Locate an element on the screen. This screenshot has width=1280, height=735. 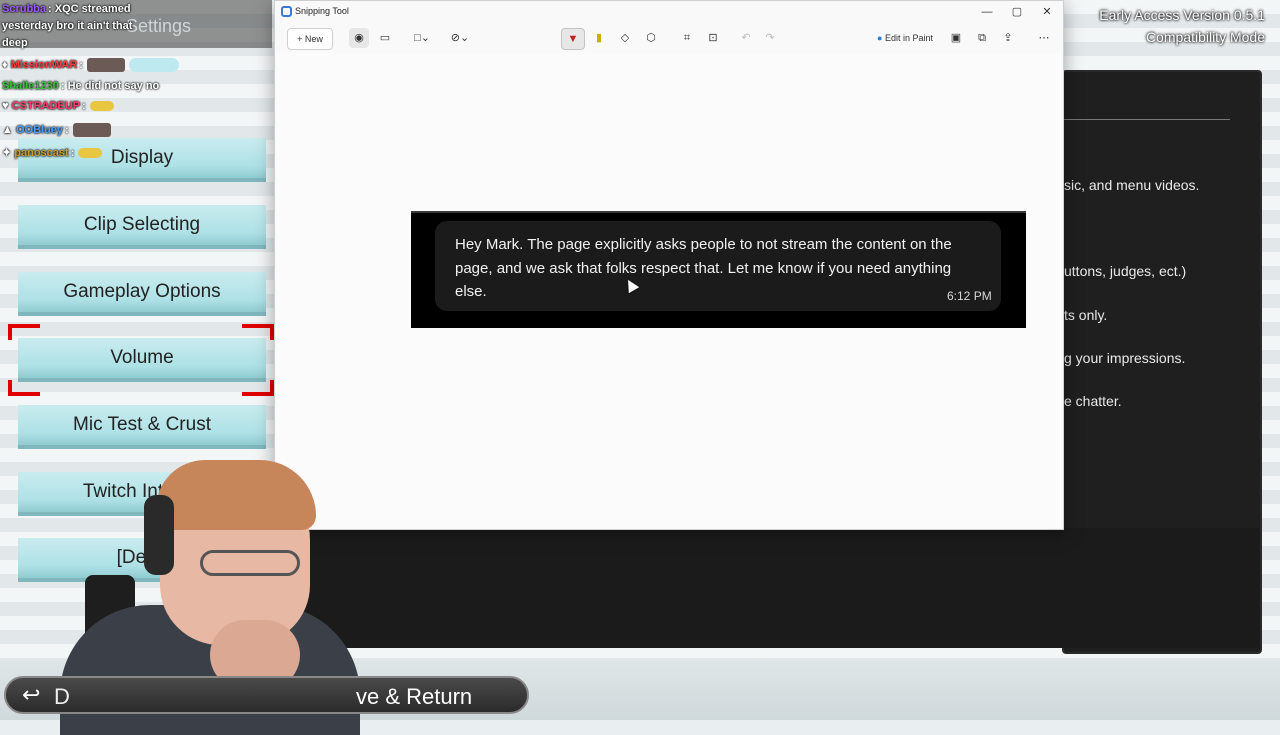
menu-clip-selecting-button: Clip Selecting is located at coordinates (142, 227).